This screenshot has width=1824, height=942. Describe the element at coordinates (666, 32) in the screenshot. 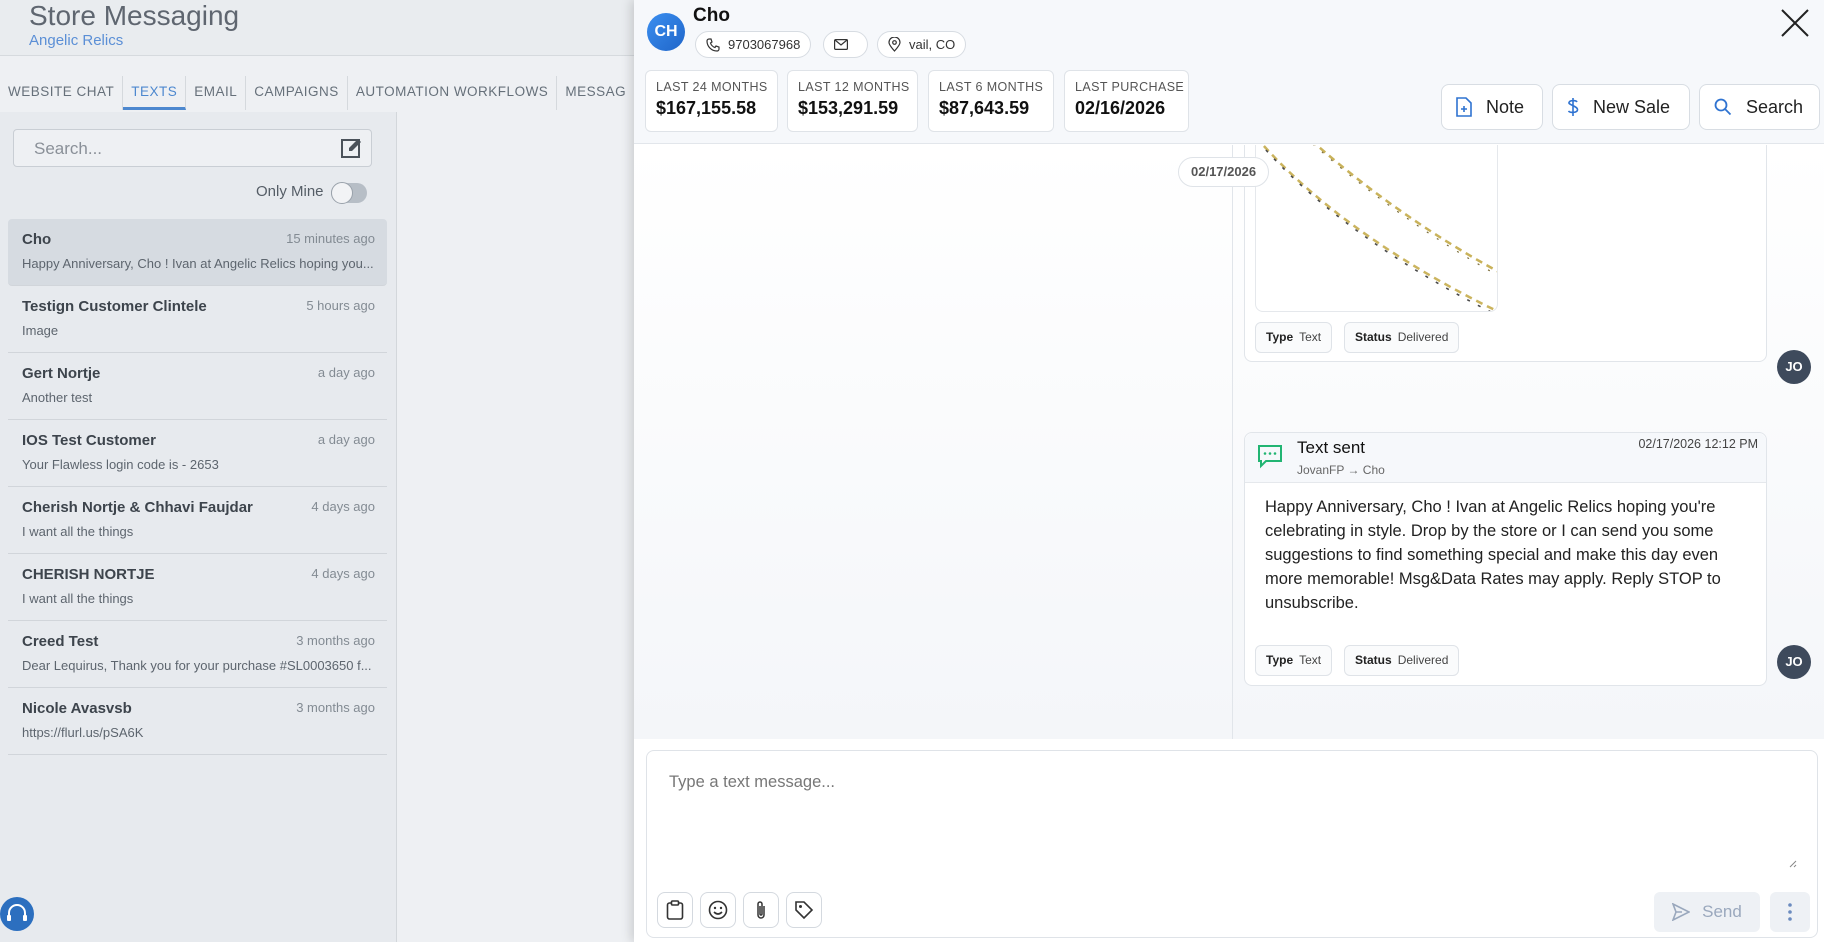

I see `contact-avatar: CH` at that location.